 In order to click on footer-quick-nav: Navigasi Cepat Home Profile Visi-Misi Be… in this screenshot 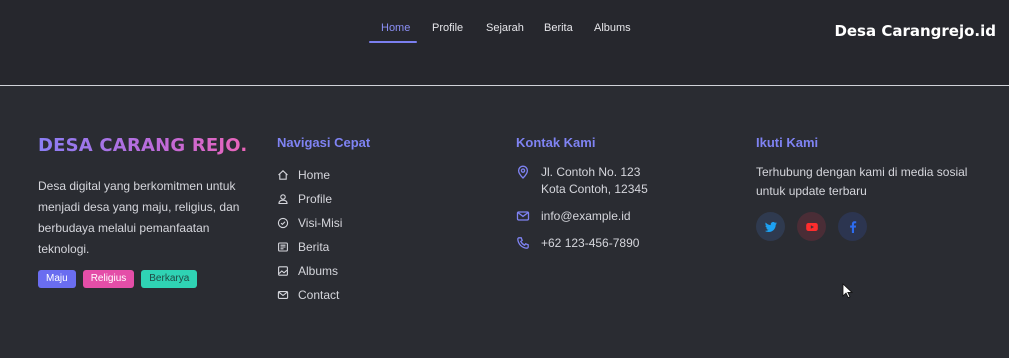, I will do `click(377, 221)`.